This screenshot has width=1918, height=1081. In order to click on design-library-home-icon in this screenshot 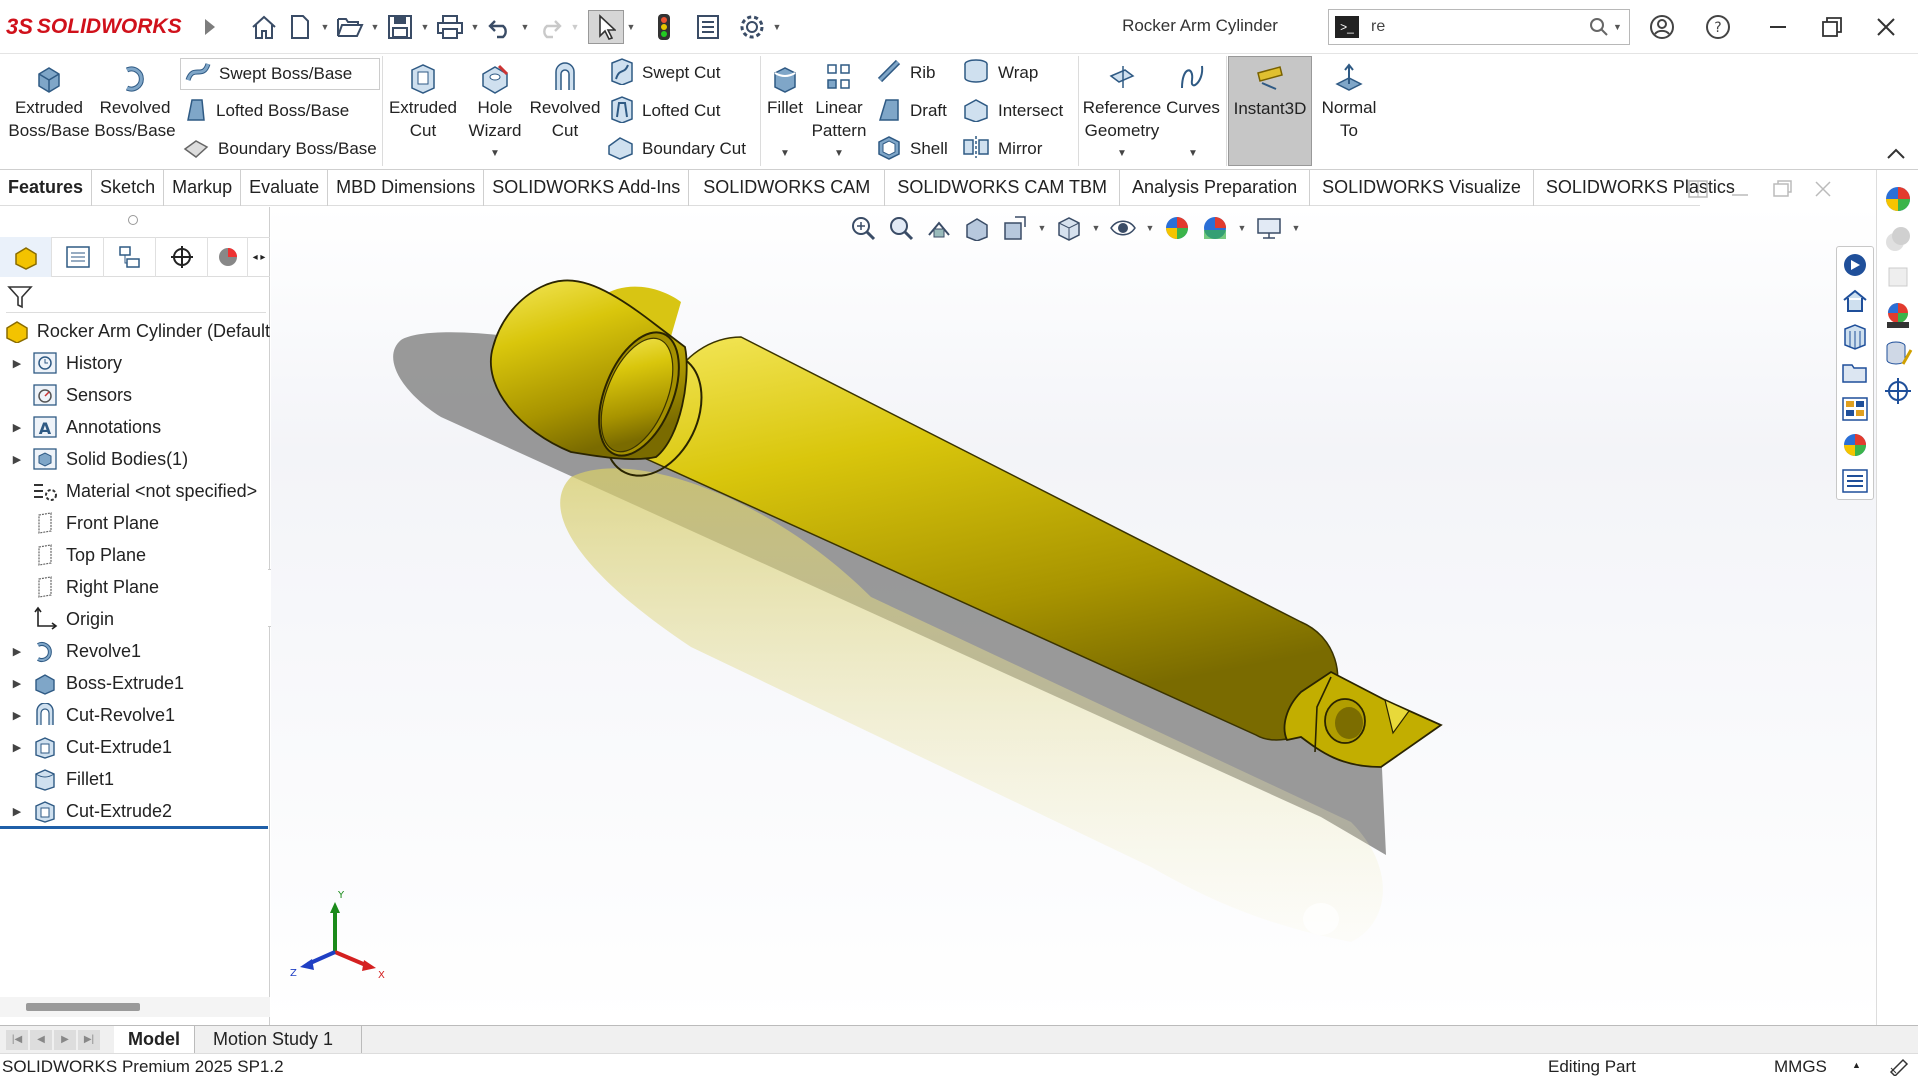, I will do `click(1855, 301)`.